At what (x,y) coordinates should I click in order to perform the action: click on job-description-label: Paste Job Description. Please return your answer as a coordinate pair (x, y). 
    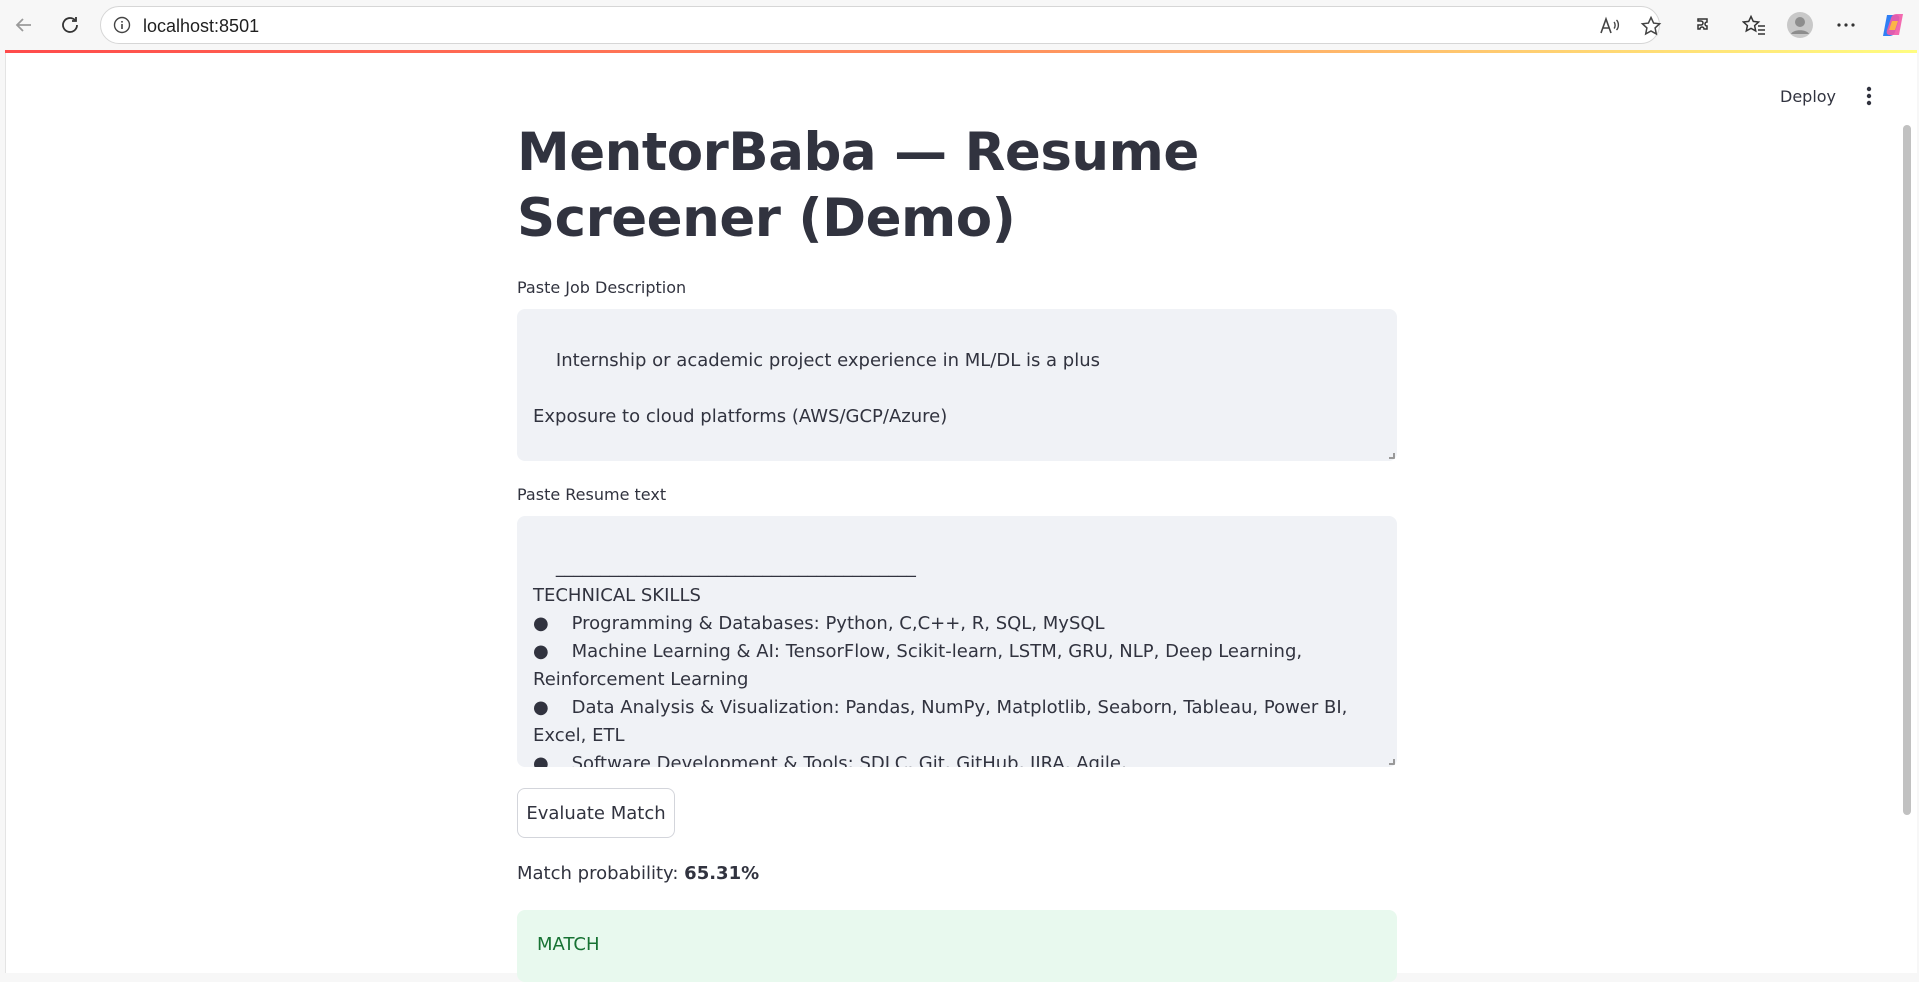
    Looking at the image, I should click on (602, 287).